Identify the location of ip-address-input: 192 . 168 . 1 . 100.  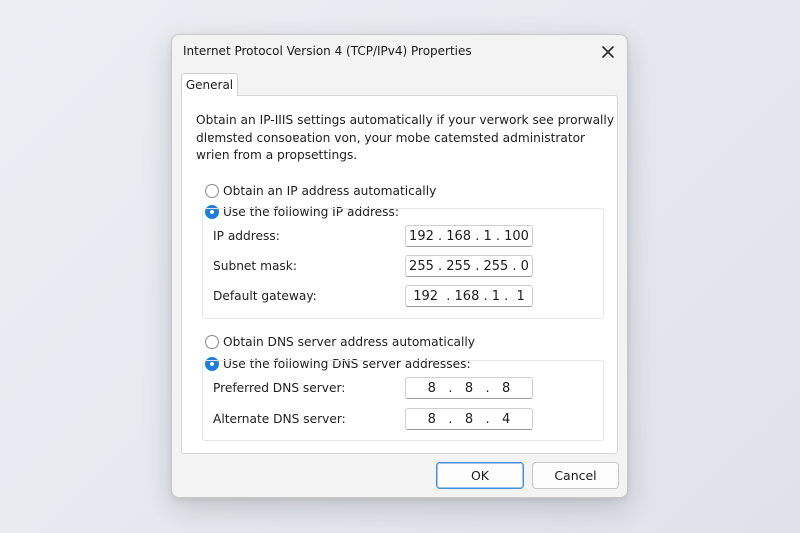
(469, 236).